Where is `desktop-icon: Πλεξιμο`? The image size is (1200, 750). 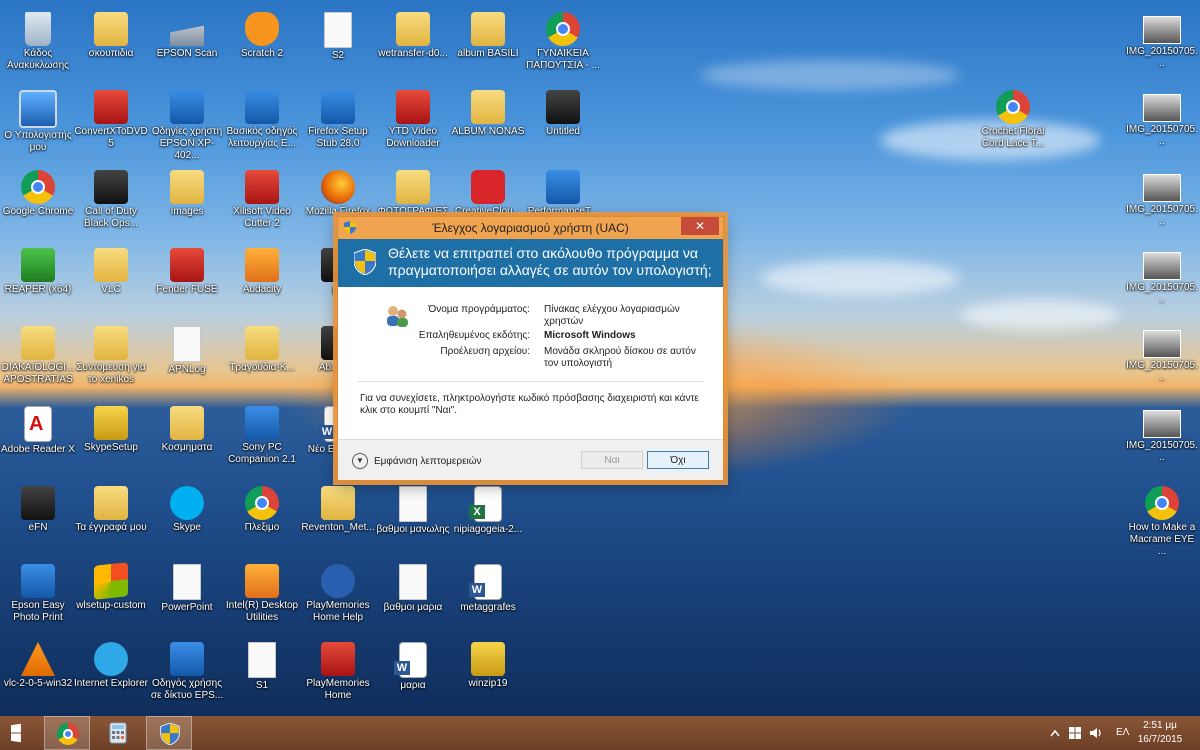 desktop-icon: Πλεξιμο is located at coordinates (262, 519).